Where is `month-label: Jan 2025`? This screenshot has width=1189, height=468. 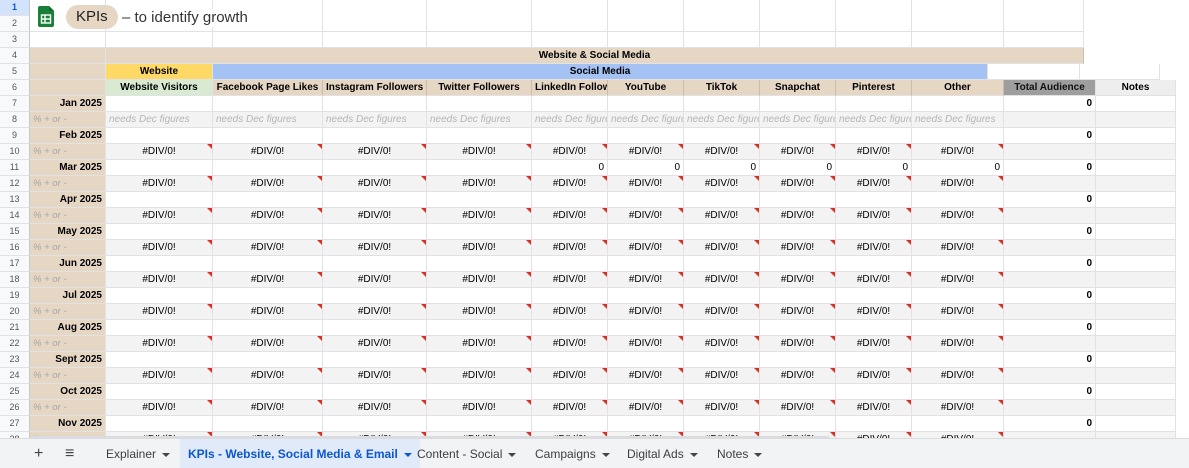
month-label: Jan 2025 is located at coordinates (68, 104).